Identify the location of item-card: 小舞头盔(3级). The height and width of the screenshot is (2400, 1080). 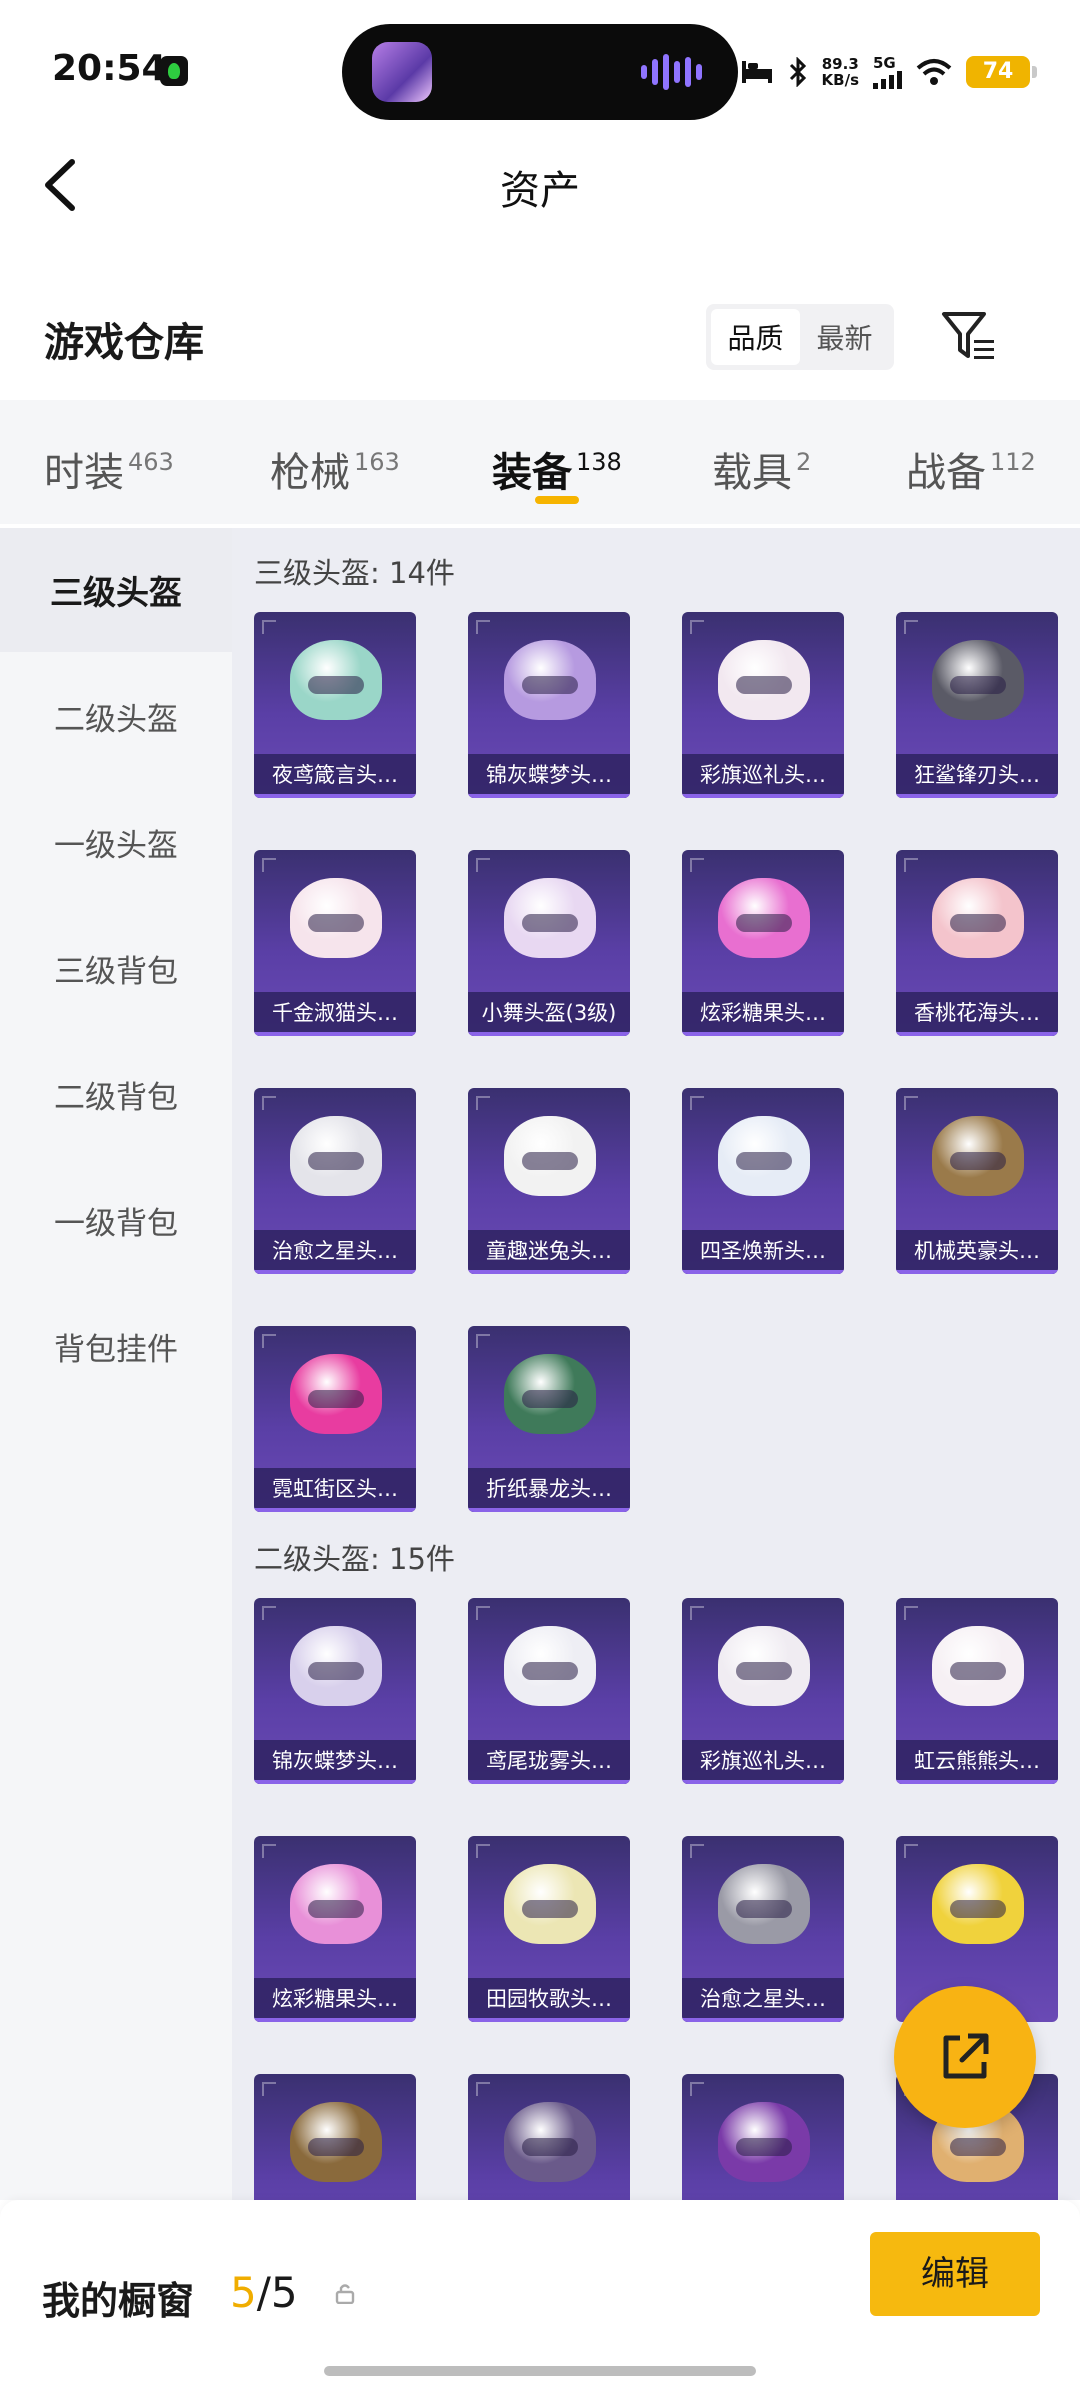
(549, 943).